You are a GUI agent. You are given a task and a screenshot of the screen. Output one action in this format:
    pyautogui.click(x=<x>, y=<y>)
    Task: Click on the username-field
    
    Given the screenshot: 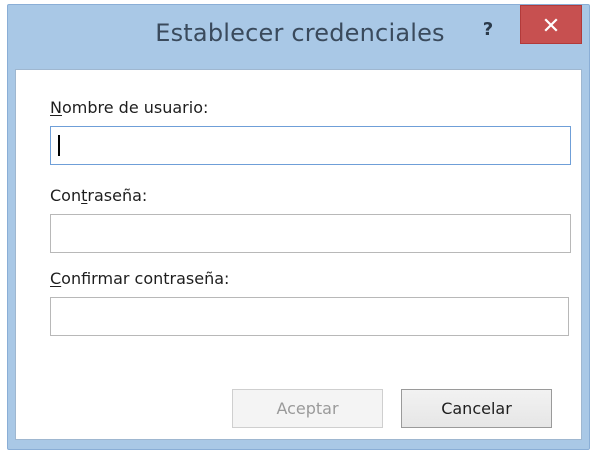 What is the action you would take?
    pyautogui.click(x=310, y=145)
    